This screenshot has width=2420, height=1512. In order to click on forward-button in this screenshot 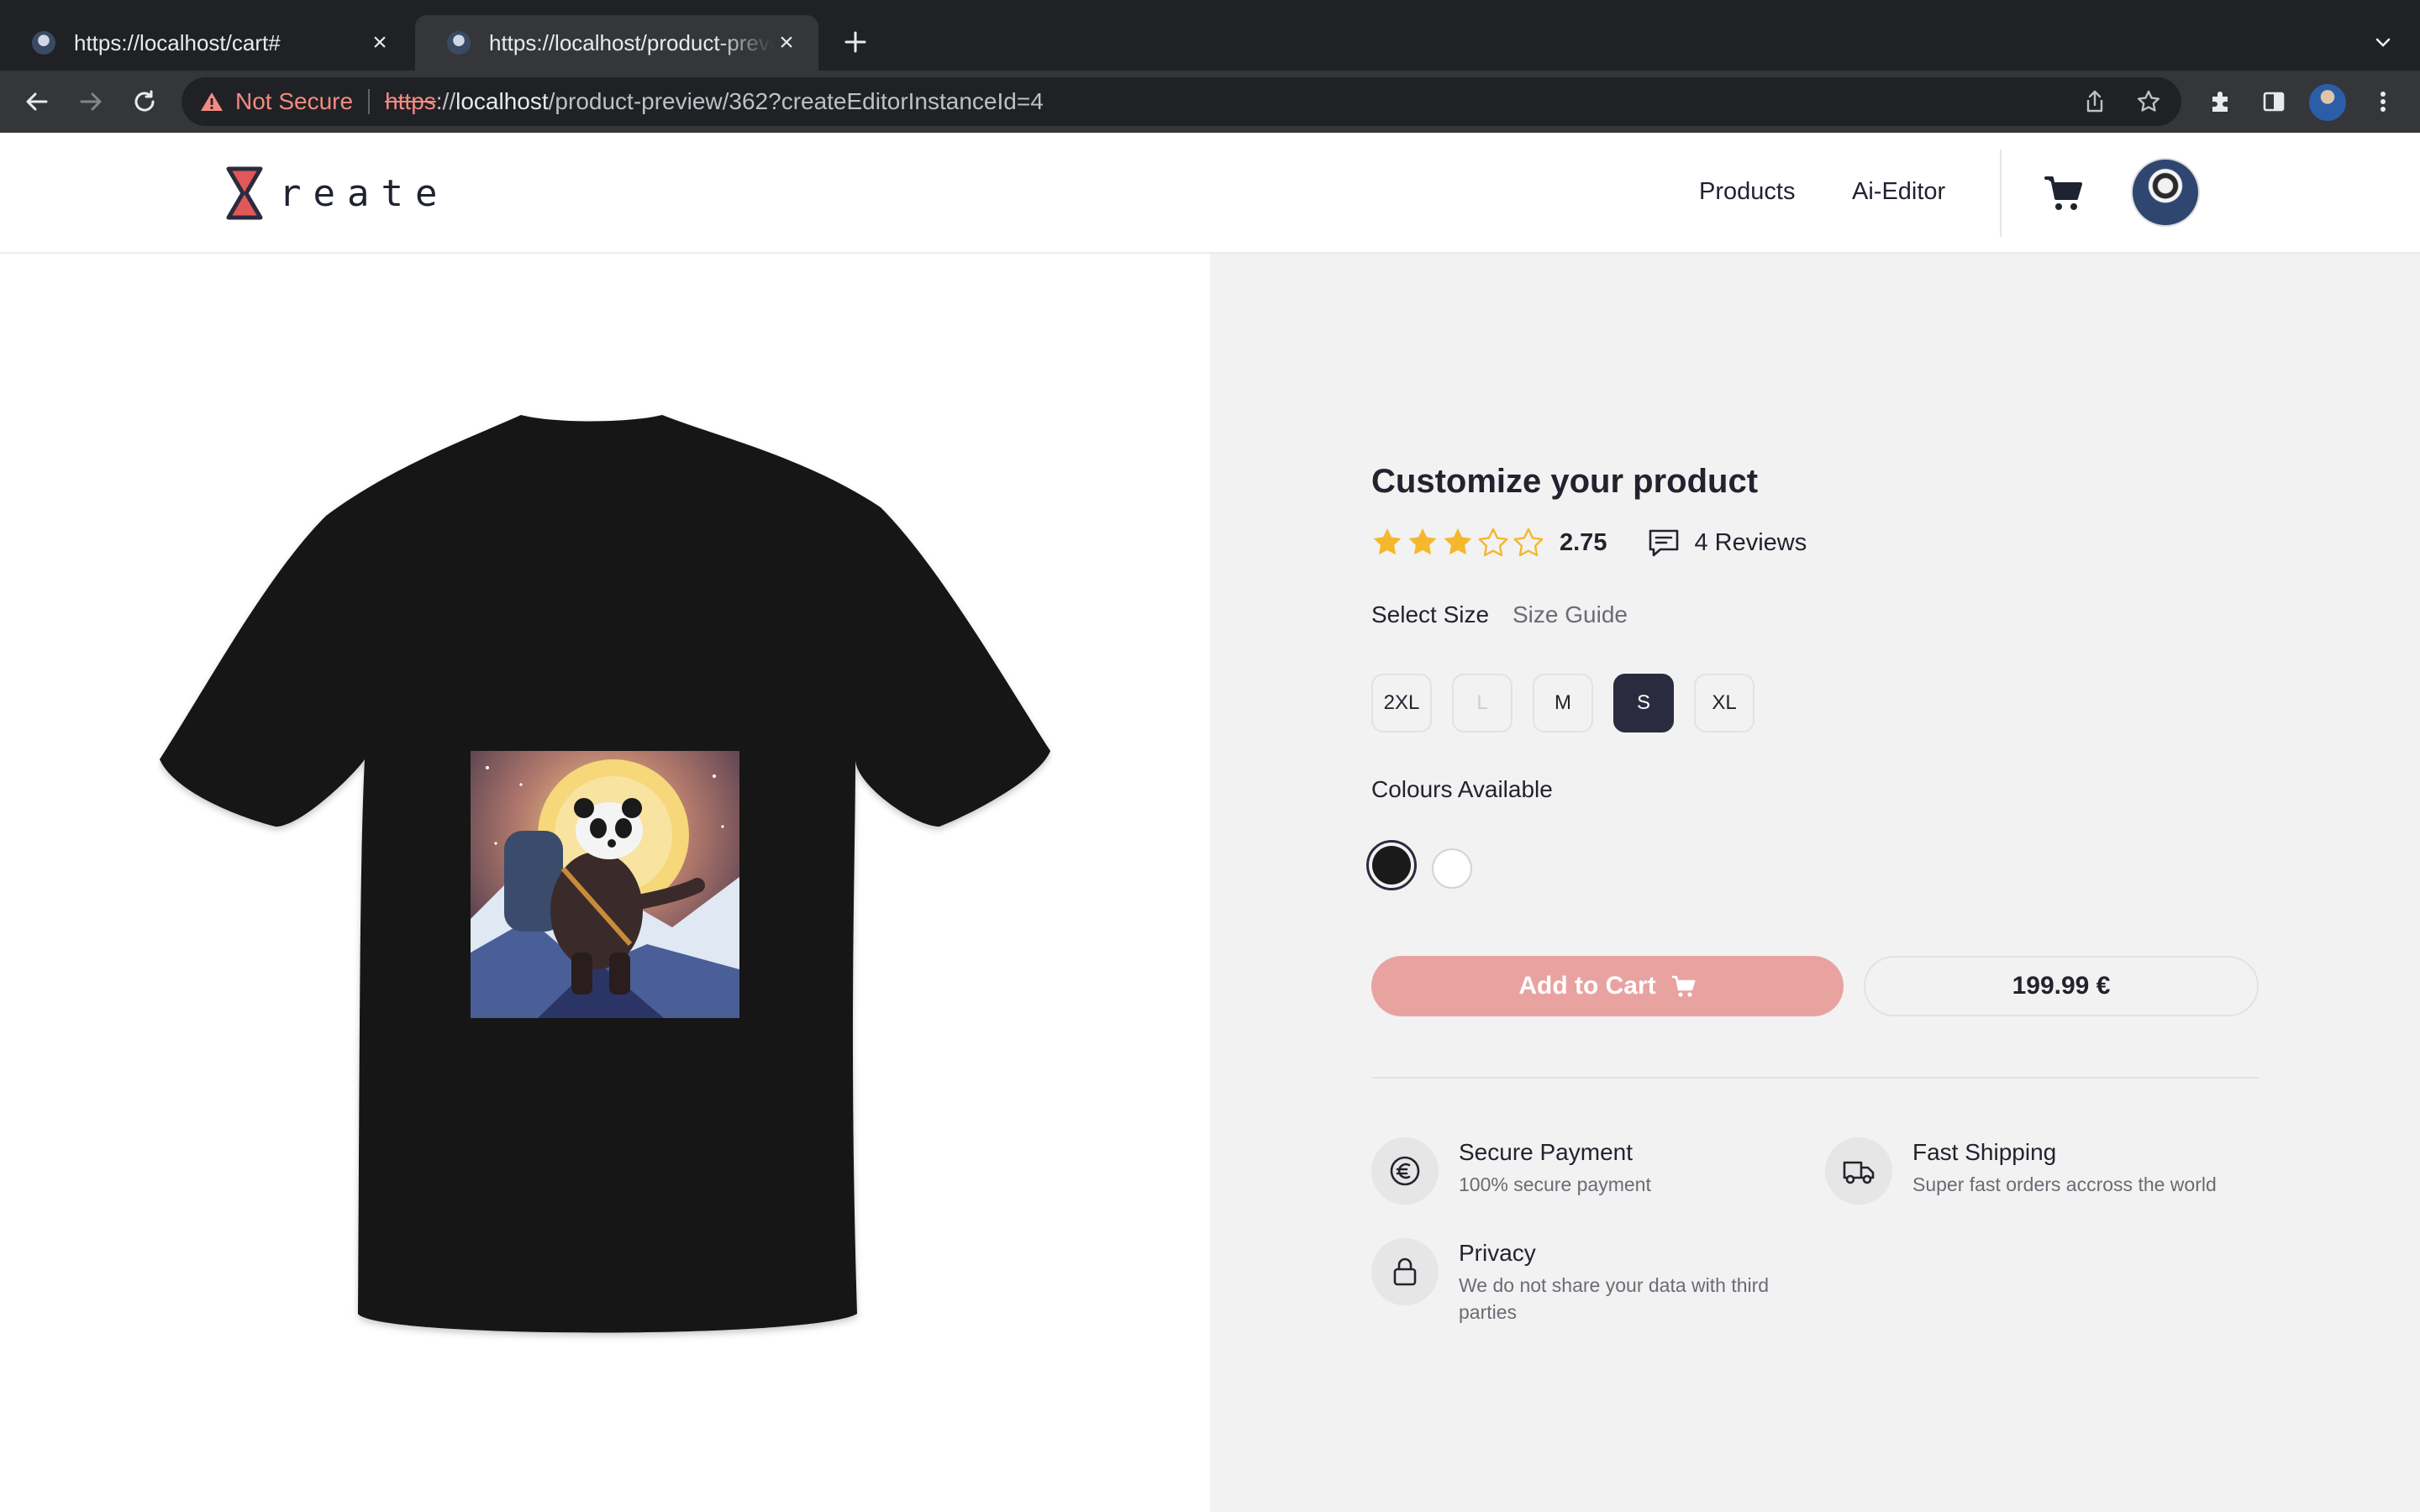, I will do `click(90, 101)`.